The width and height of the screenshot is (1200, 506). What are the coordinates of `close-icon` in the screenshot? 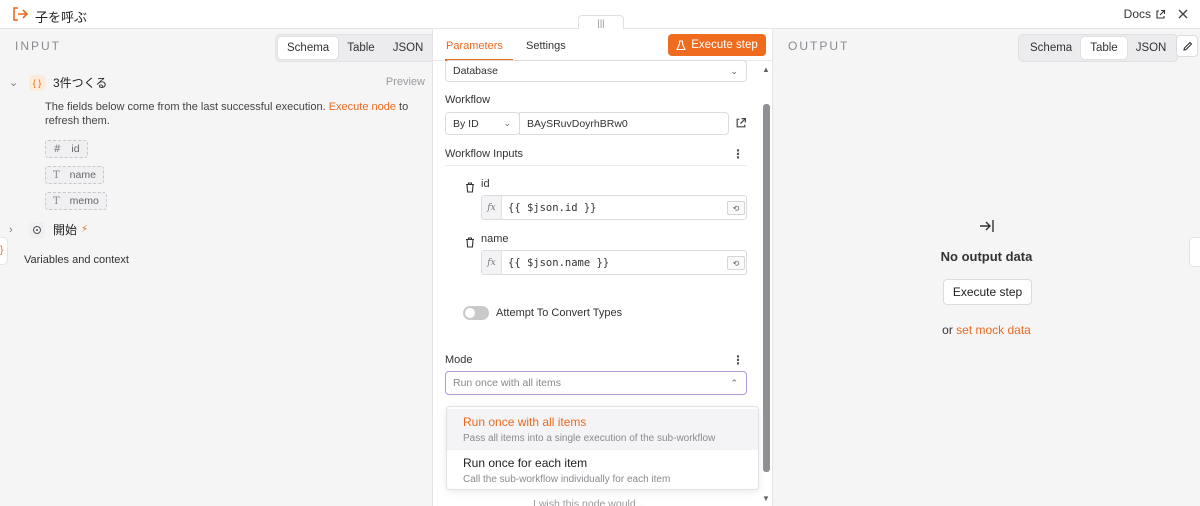 It's located at (1183, 14).